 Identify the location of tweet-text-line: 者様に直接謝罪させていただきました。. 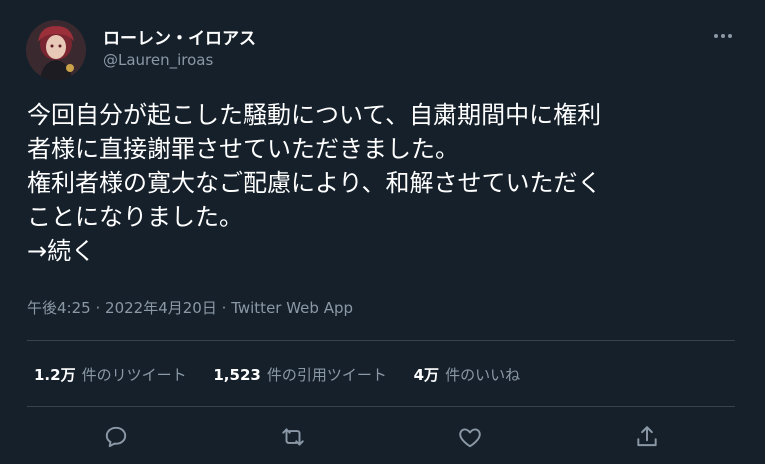
(243, 149).